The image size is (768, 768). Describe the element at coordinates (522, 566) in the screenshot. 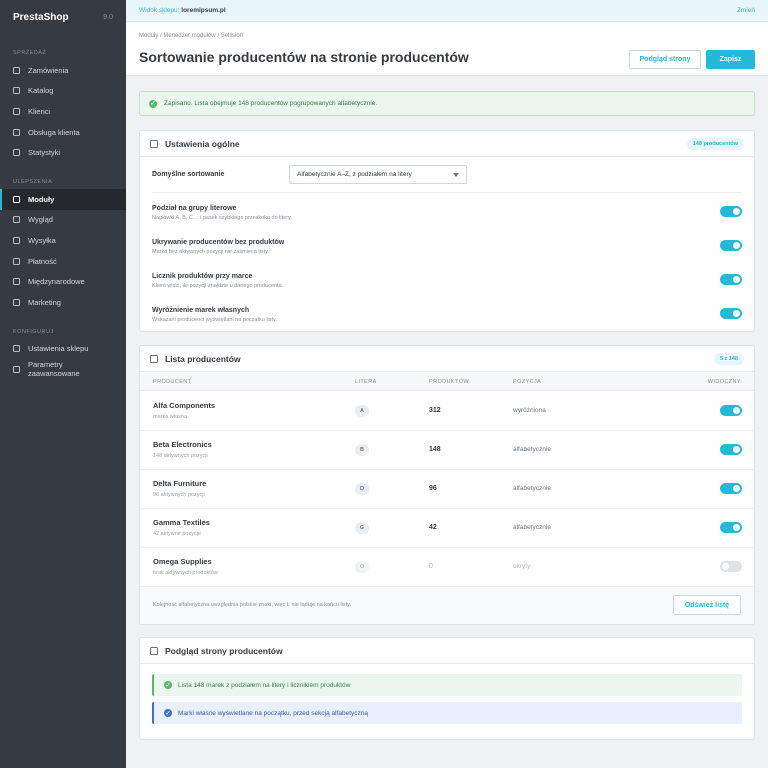

I see `position-label: ukryty` at that location.